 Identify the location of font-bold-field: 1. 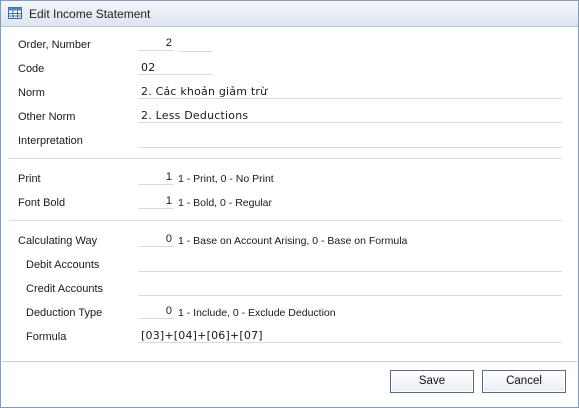
(156, 202).